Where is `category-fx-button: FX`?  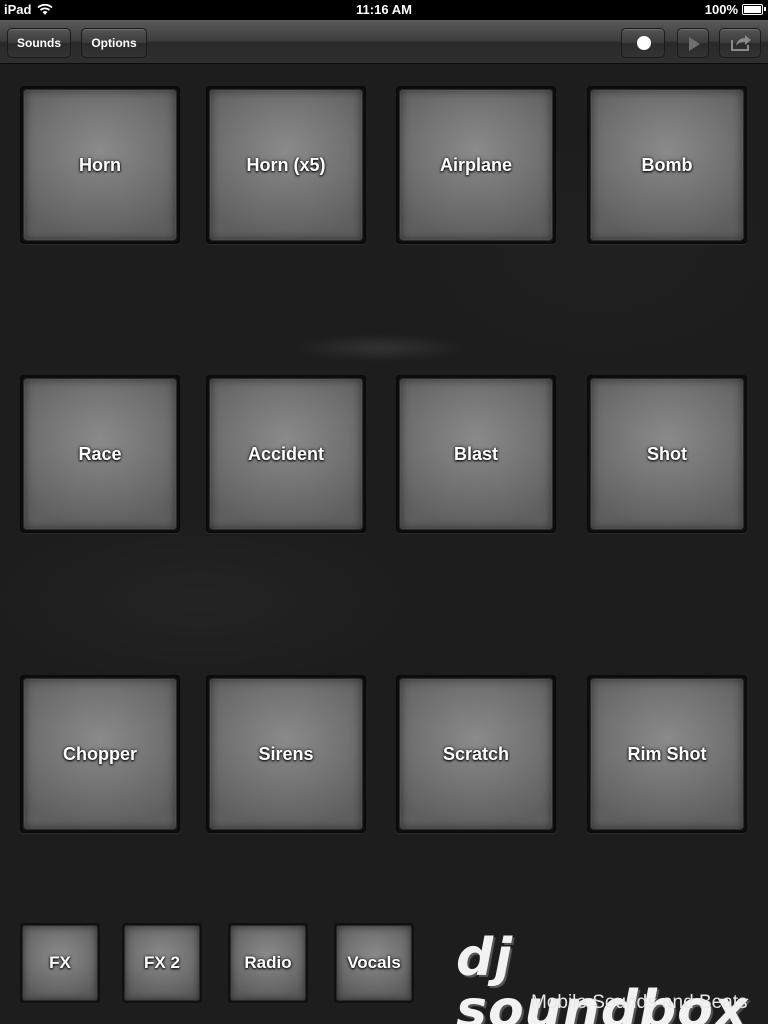
category-fx-button: FX is located at coordinates (60, 963).